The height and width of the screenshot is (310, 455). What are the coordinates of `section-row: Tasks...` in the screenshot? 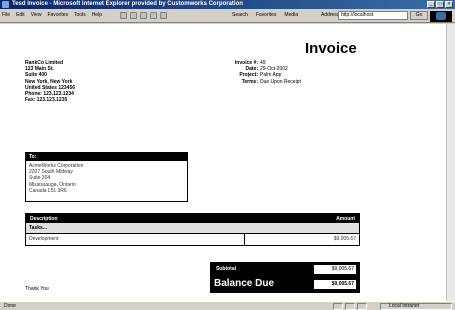 It's located at (192, 228).